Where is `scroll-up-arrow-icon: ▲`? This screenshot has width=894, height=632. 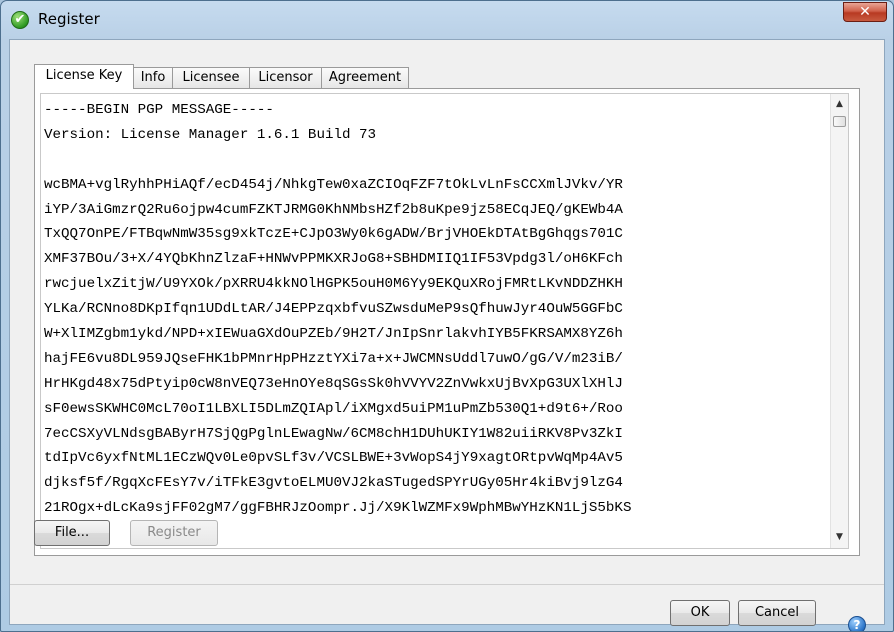
scroll-up-arrow-icon: ▲ is located at coordinates (839, 104).